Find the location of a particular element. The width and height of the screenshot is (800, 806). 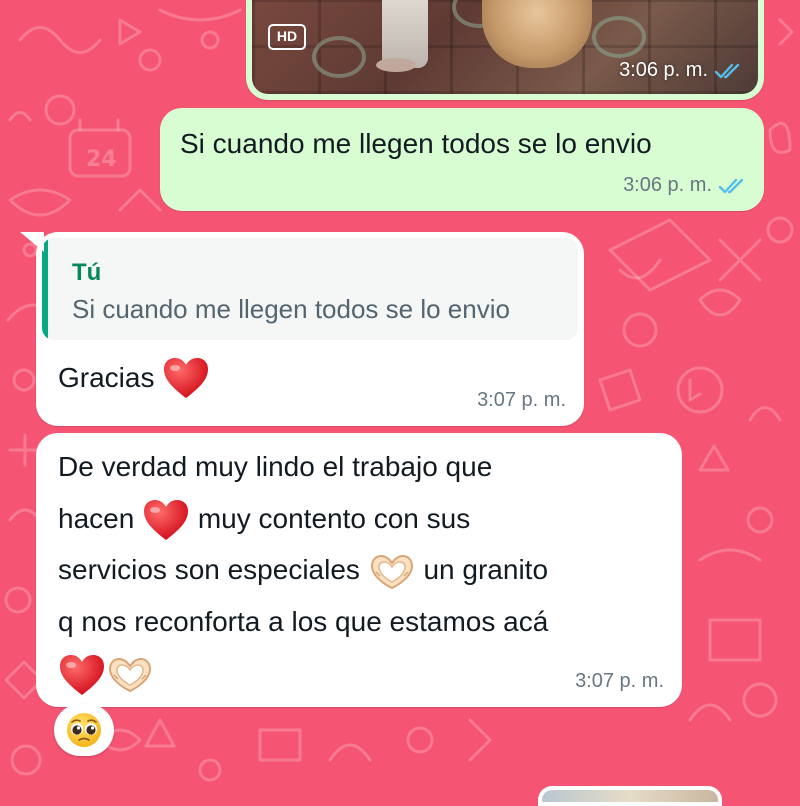

photo-plush is located at coordinates (537, 34).